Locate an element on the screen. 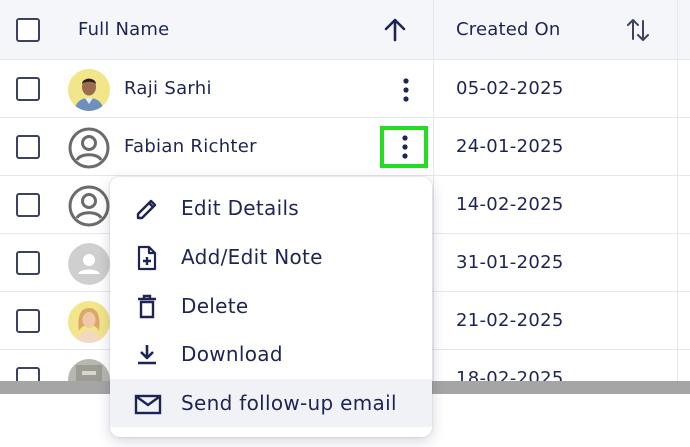  table-header: Full Name Created On is located at coordinates (345, 30).